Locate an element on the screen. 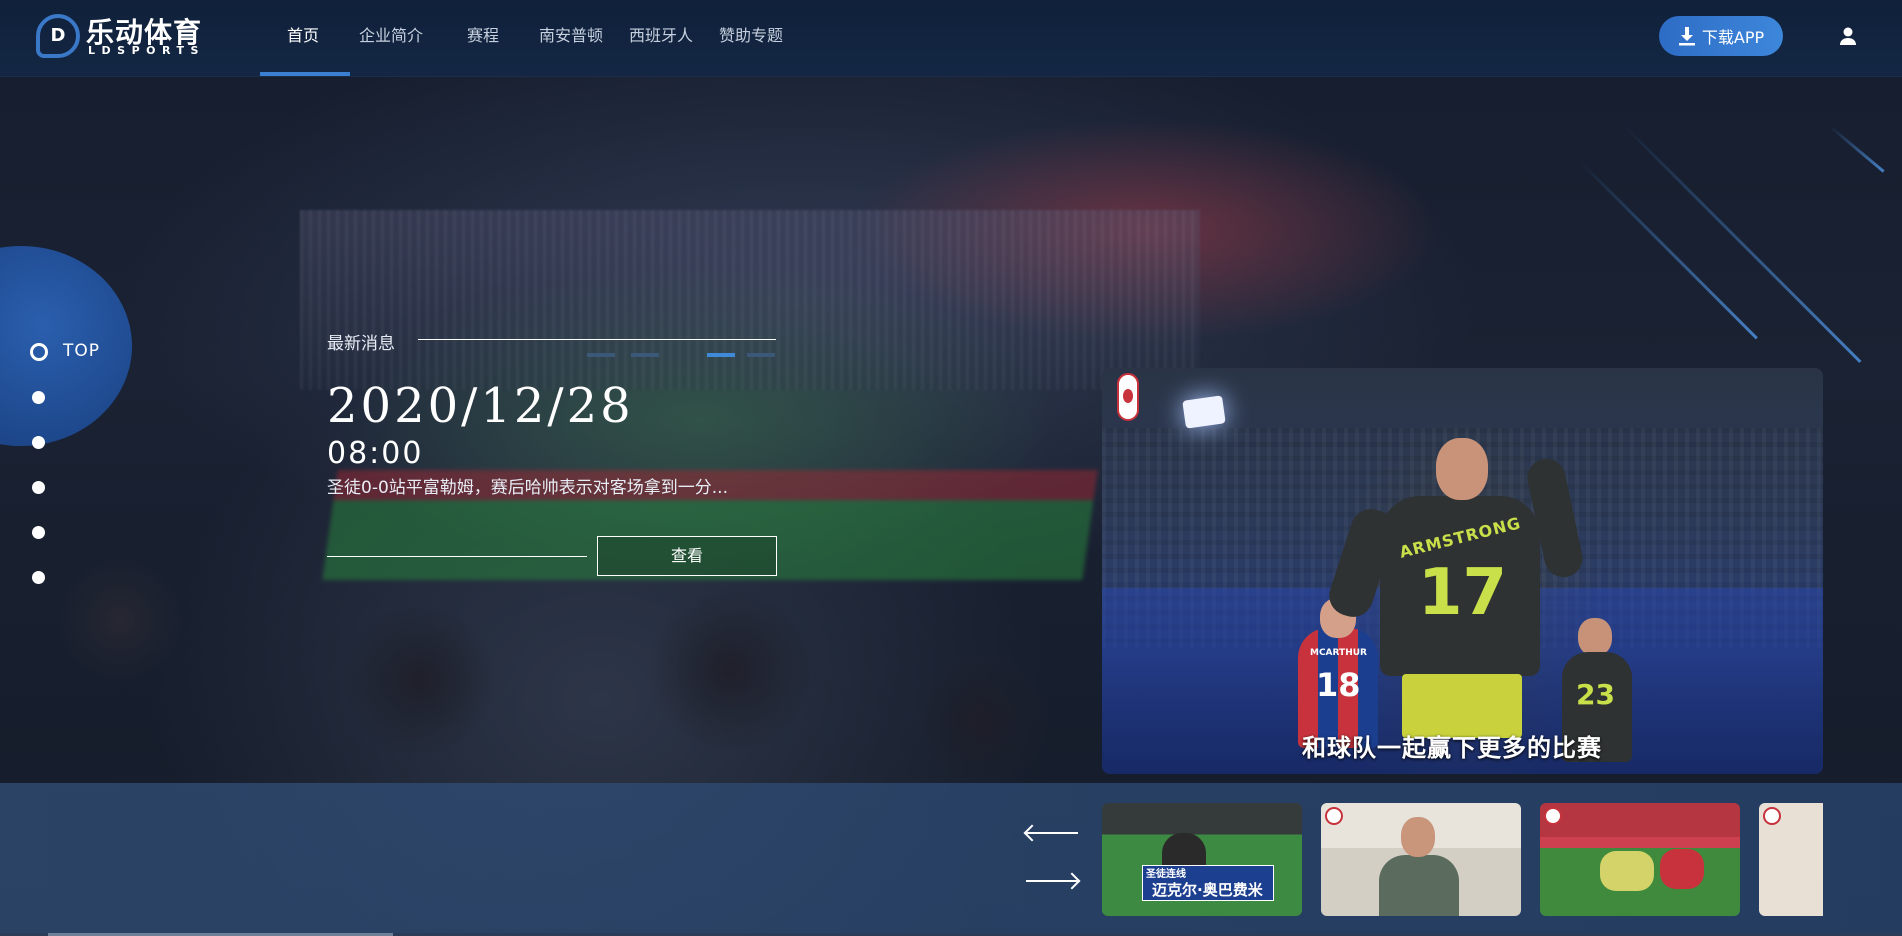 Image resolution: width=1902 pixels, height=936 pixels. download-icon is located at coordinates (1686, 36).